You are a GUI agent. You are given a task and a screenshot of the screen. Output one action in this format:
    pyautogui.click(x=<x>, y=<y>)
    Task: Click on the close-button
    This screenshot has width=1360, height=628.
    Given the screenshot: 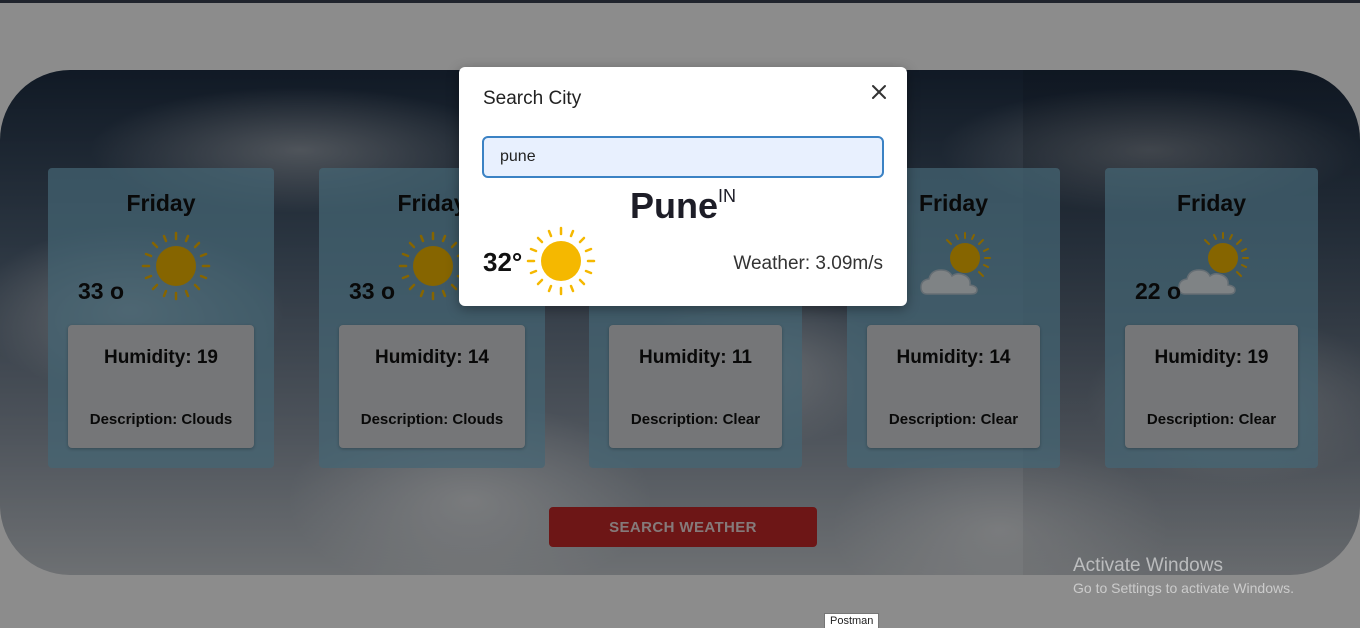 What is the action you would take?
    pyautogui.click(x=879, y=92)
    